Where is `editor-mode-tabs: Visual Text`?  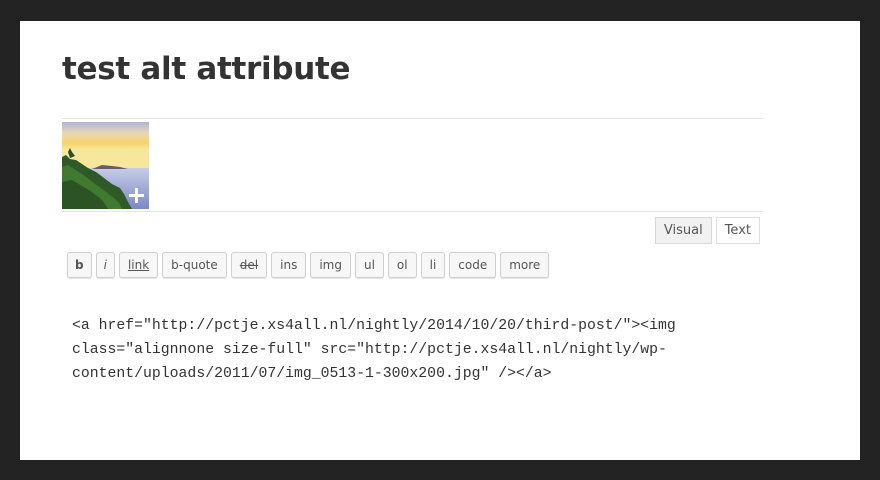 editor-mode-tabs: Visual Text is located at coordinates (707, 230).